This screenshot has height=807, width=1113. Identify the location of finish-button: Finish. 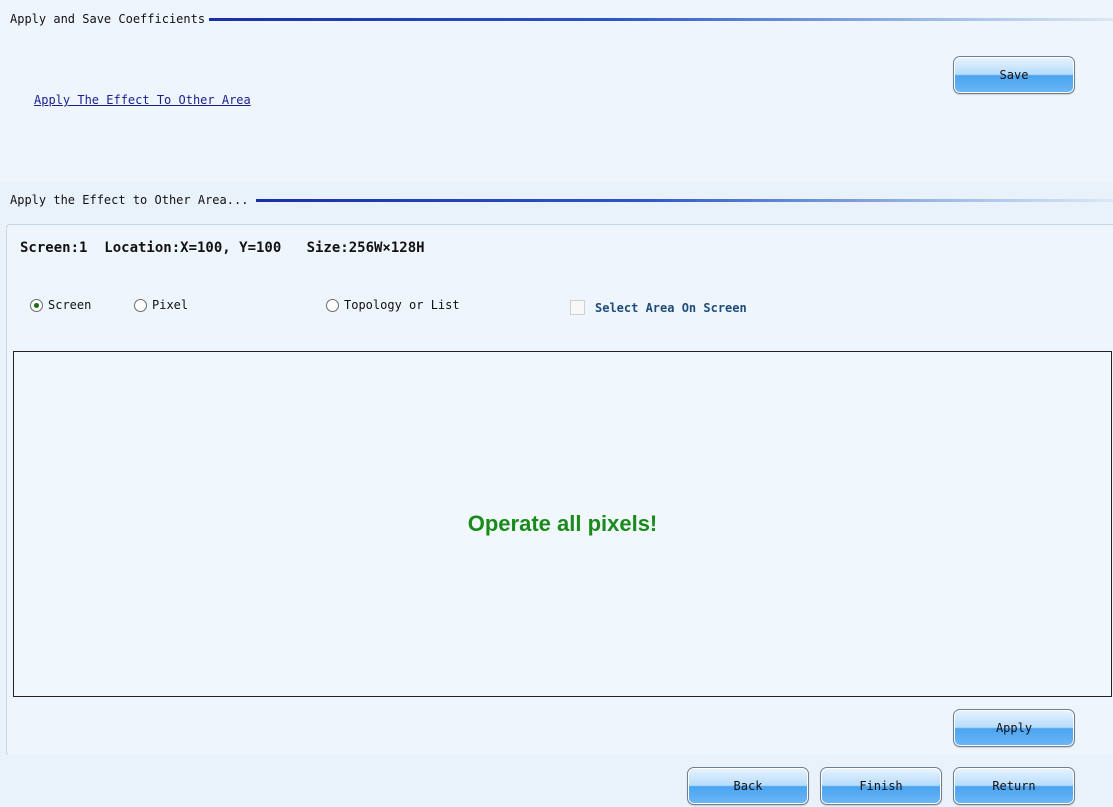
(881, 786).